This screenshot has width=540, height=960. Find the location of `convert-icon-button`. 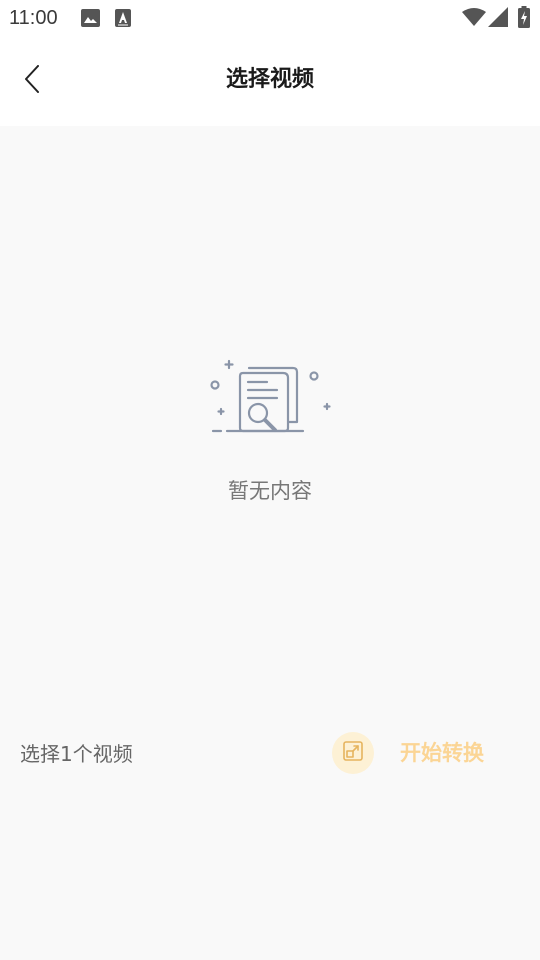

convert-icon-button is located at coordinates (353, 753).